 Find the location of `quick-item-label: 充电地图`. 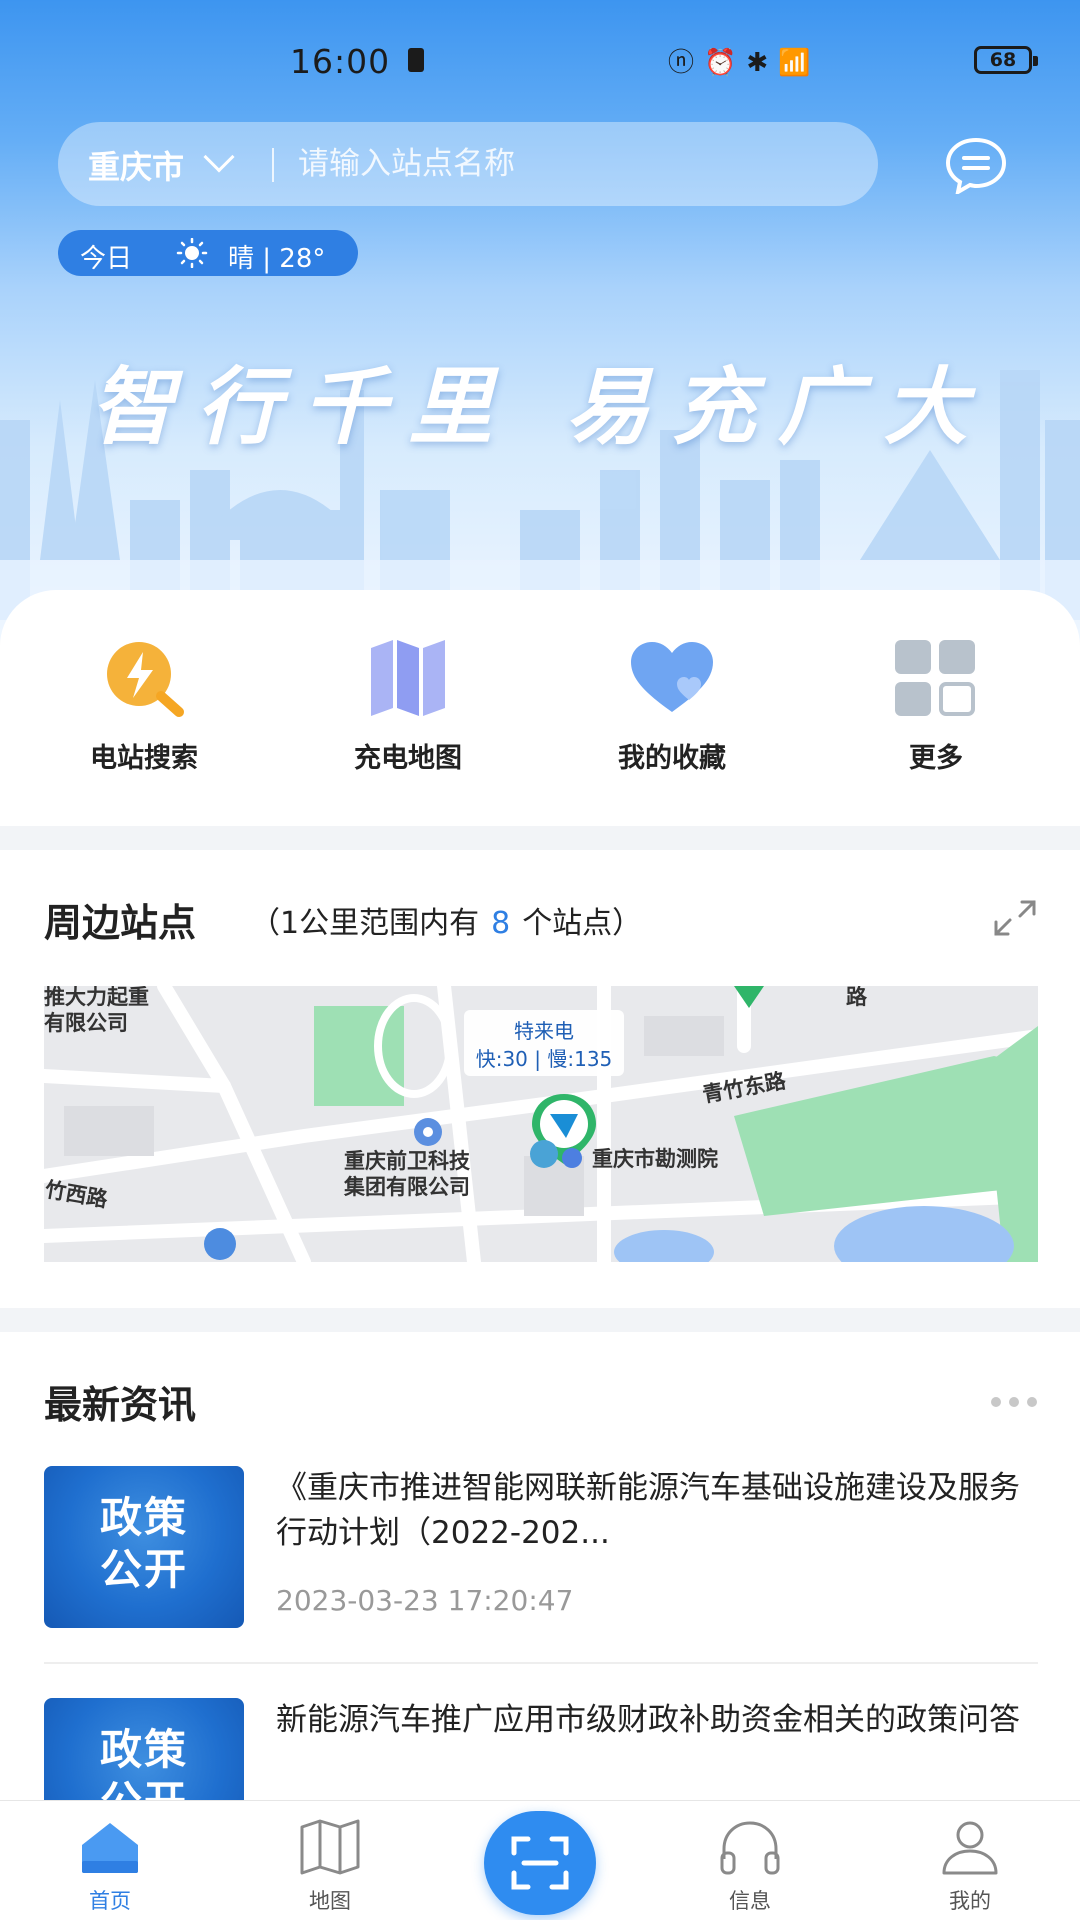

quick-item-label: 充电地图 is located at coordinates (408, 758).